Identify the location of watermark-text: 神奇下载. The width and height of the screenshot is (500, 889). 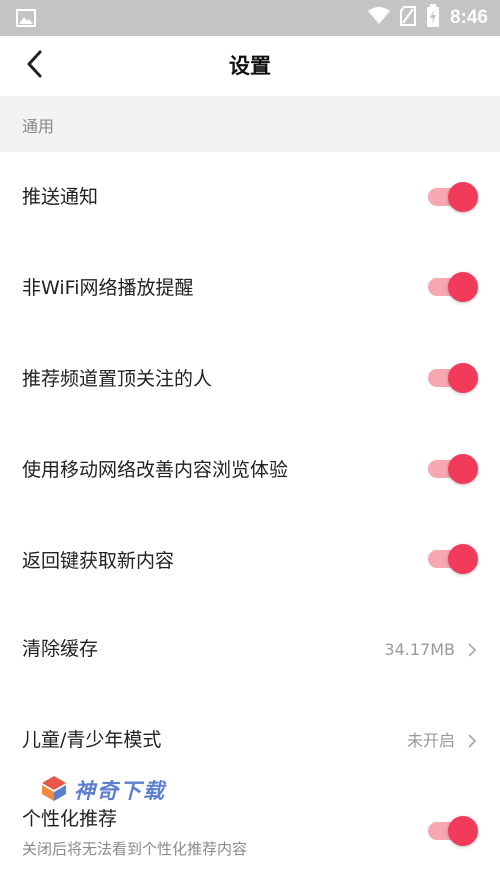
(120, 791).